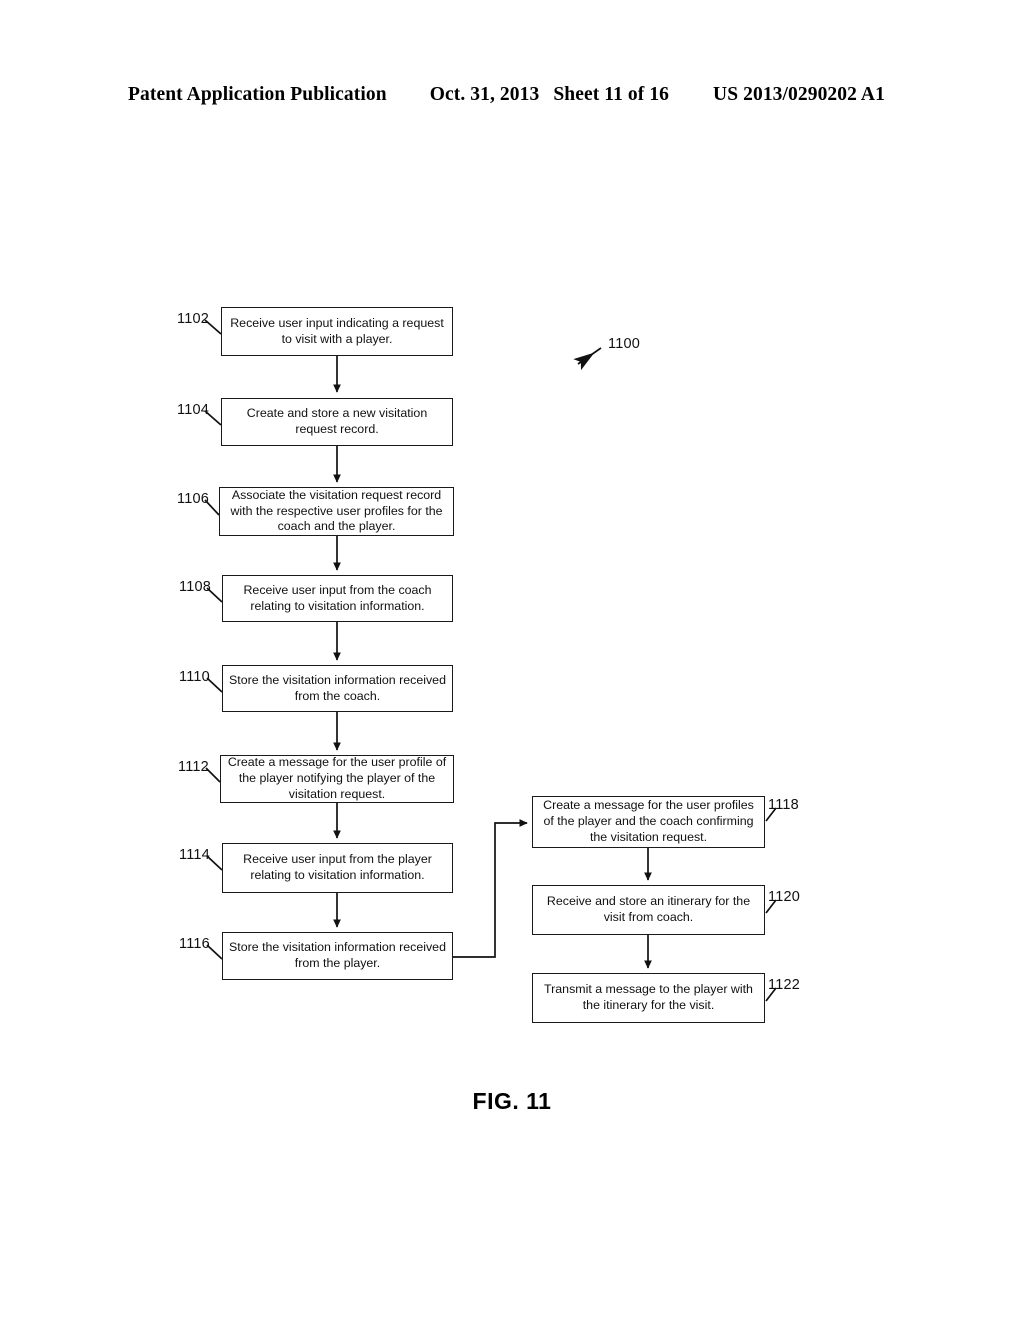 Image resolution: width=1024 pixels, height=1320 pixels. Describe the element at coordinates (784, 985) in the screenshot. I see `ref-numeral-1122: 1122` at that location.